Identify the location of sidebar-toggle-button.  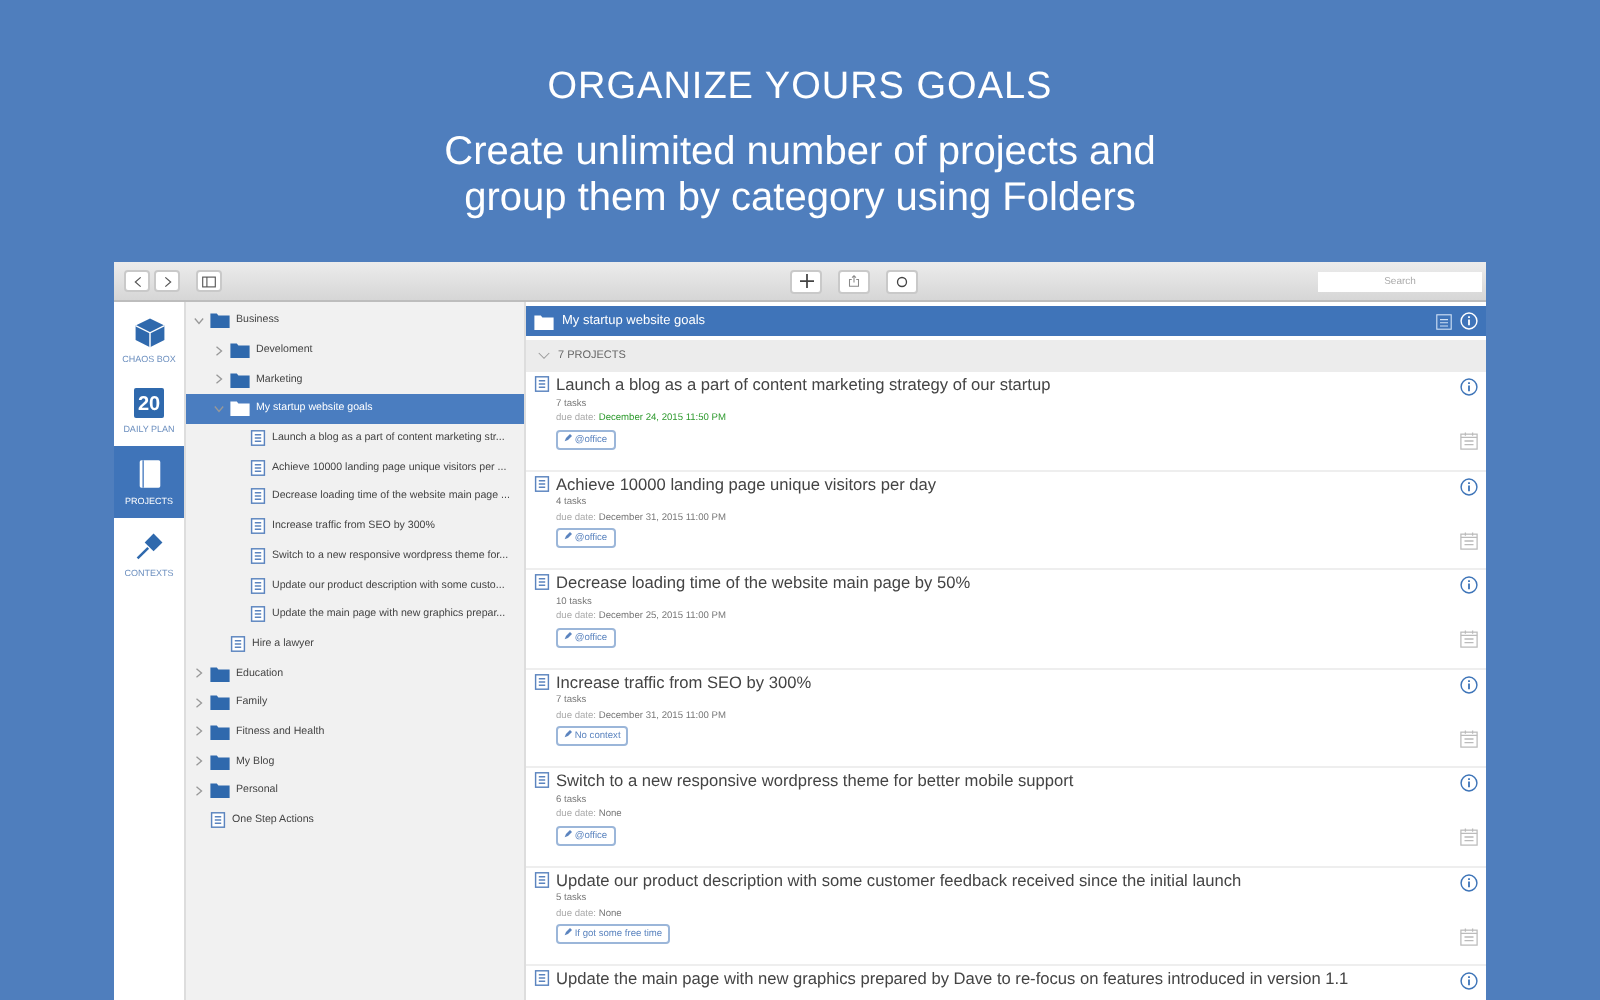
(209, 281).